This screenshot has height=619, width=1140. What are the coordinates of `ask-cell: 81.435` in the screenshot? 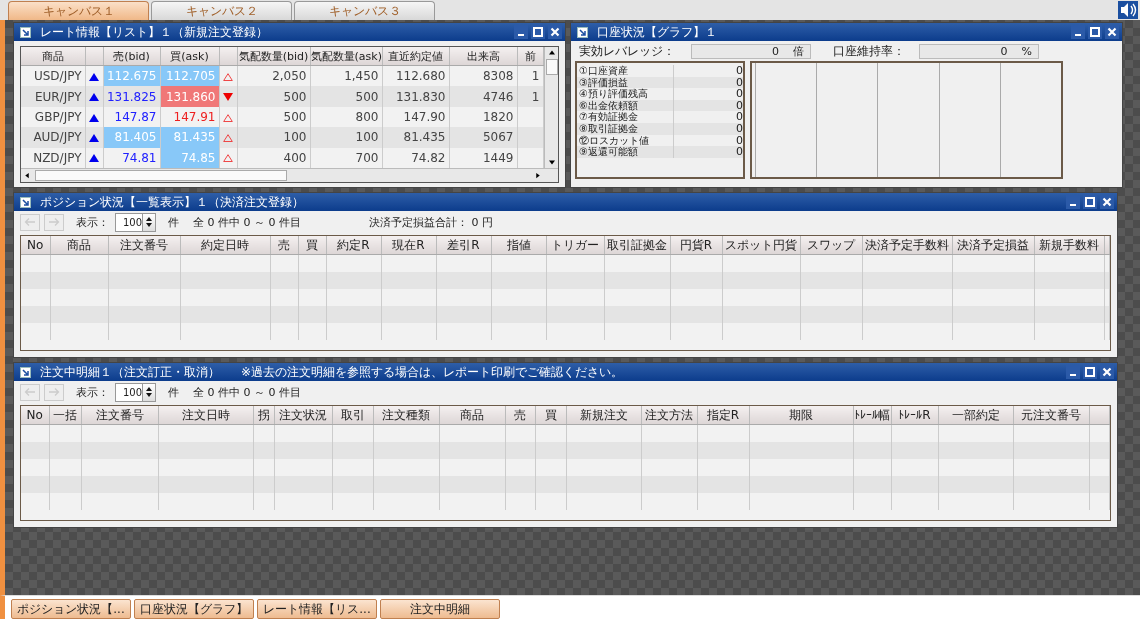 It's located at (189, 137).